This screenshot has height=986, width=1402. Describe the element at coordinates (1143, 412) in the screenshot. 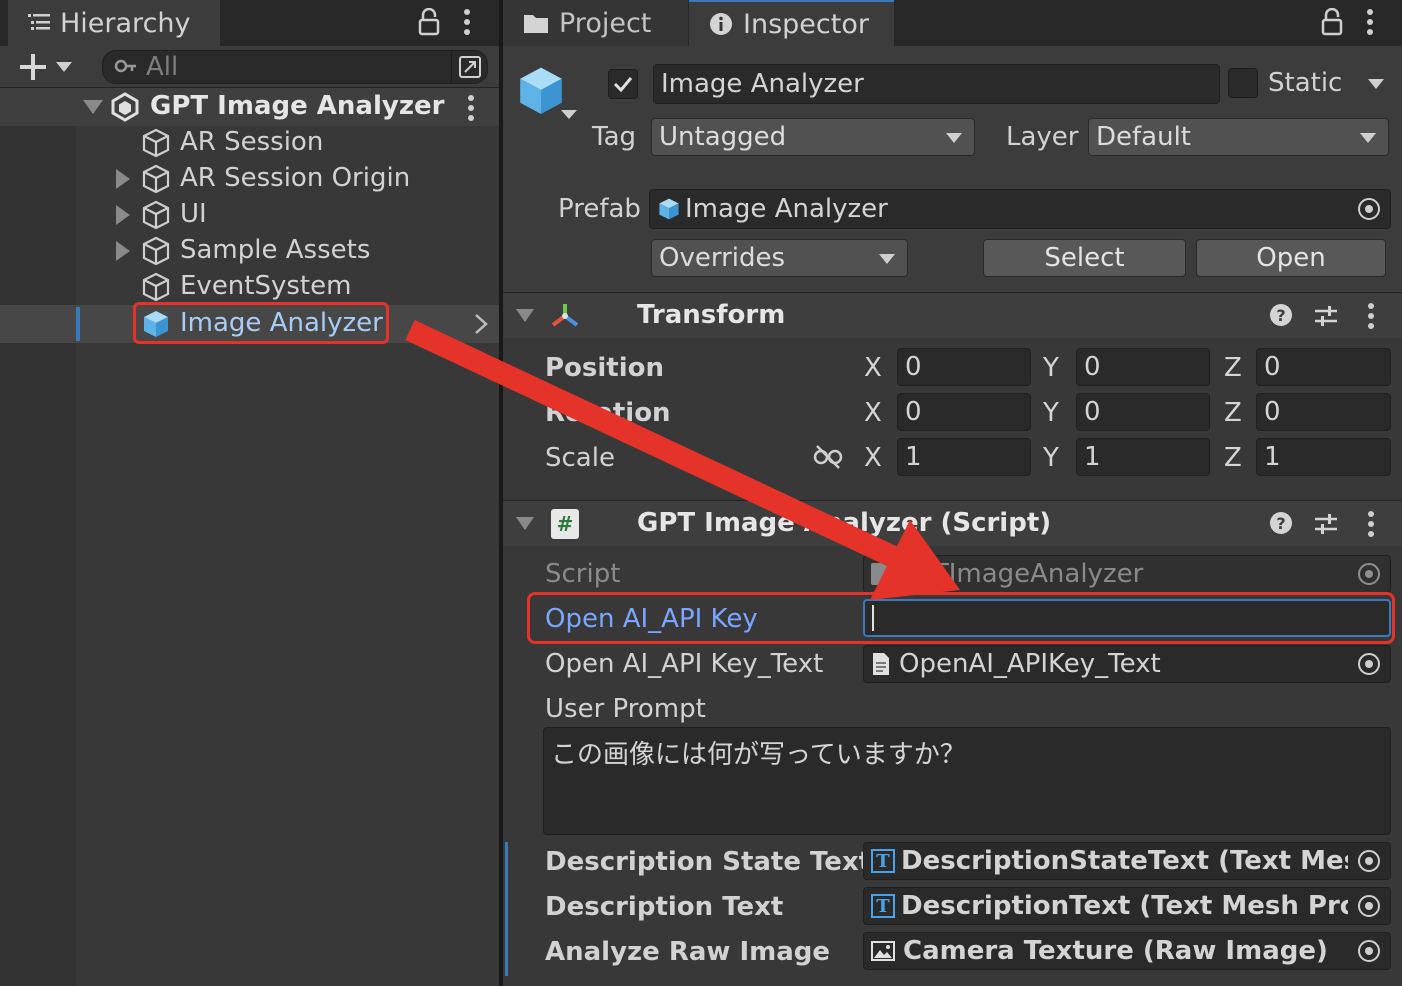

I see `rotation-y-input: 0` at that location.